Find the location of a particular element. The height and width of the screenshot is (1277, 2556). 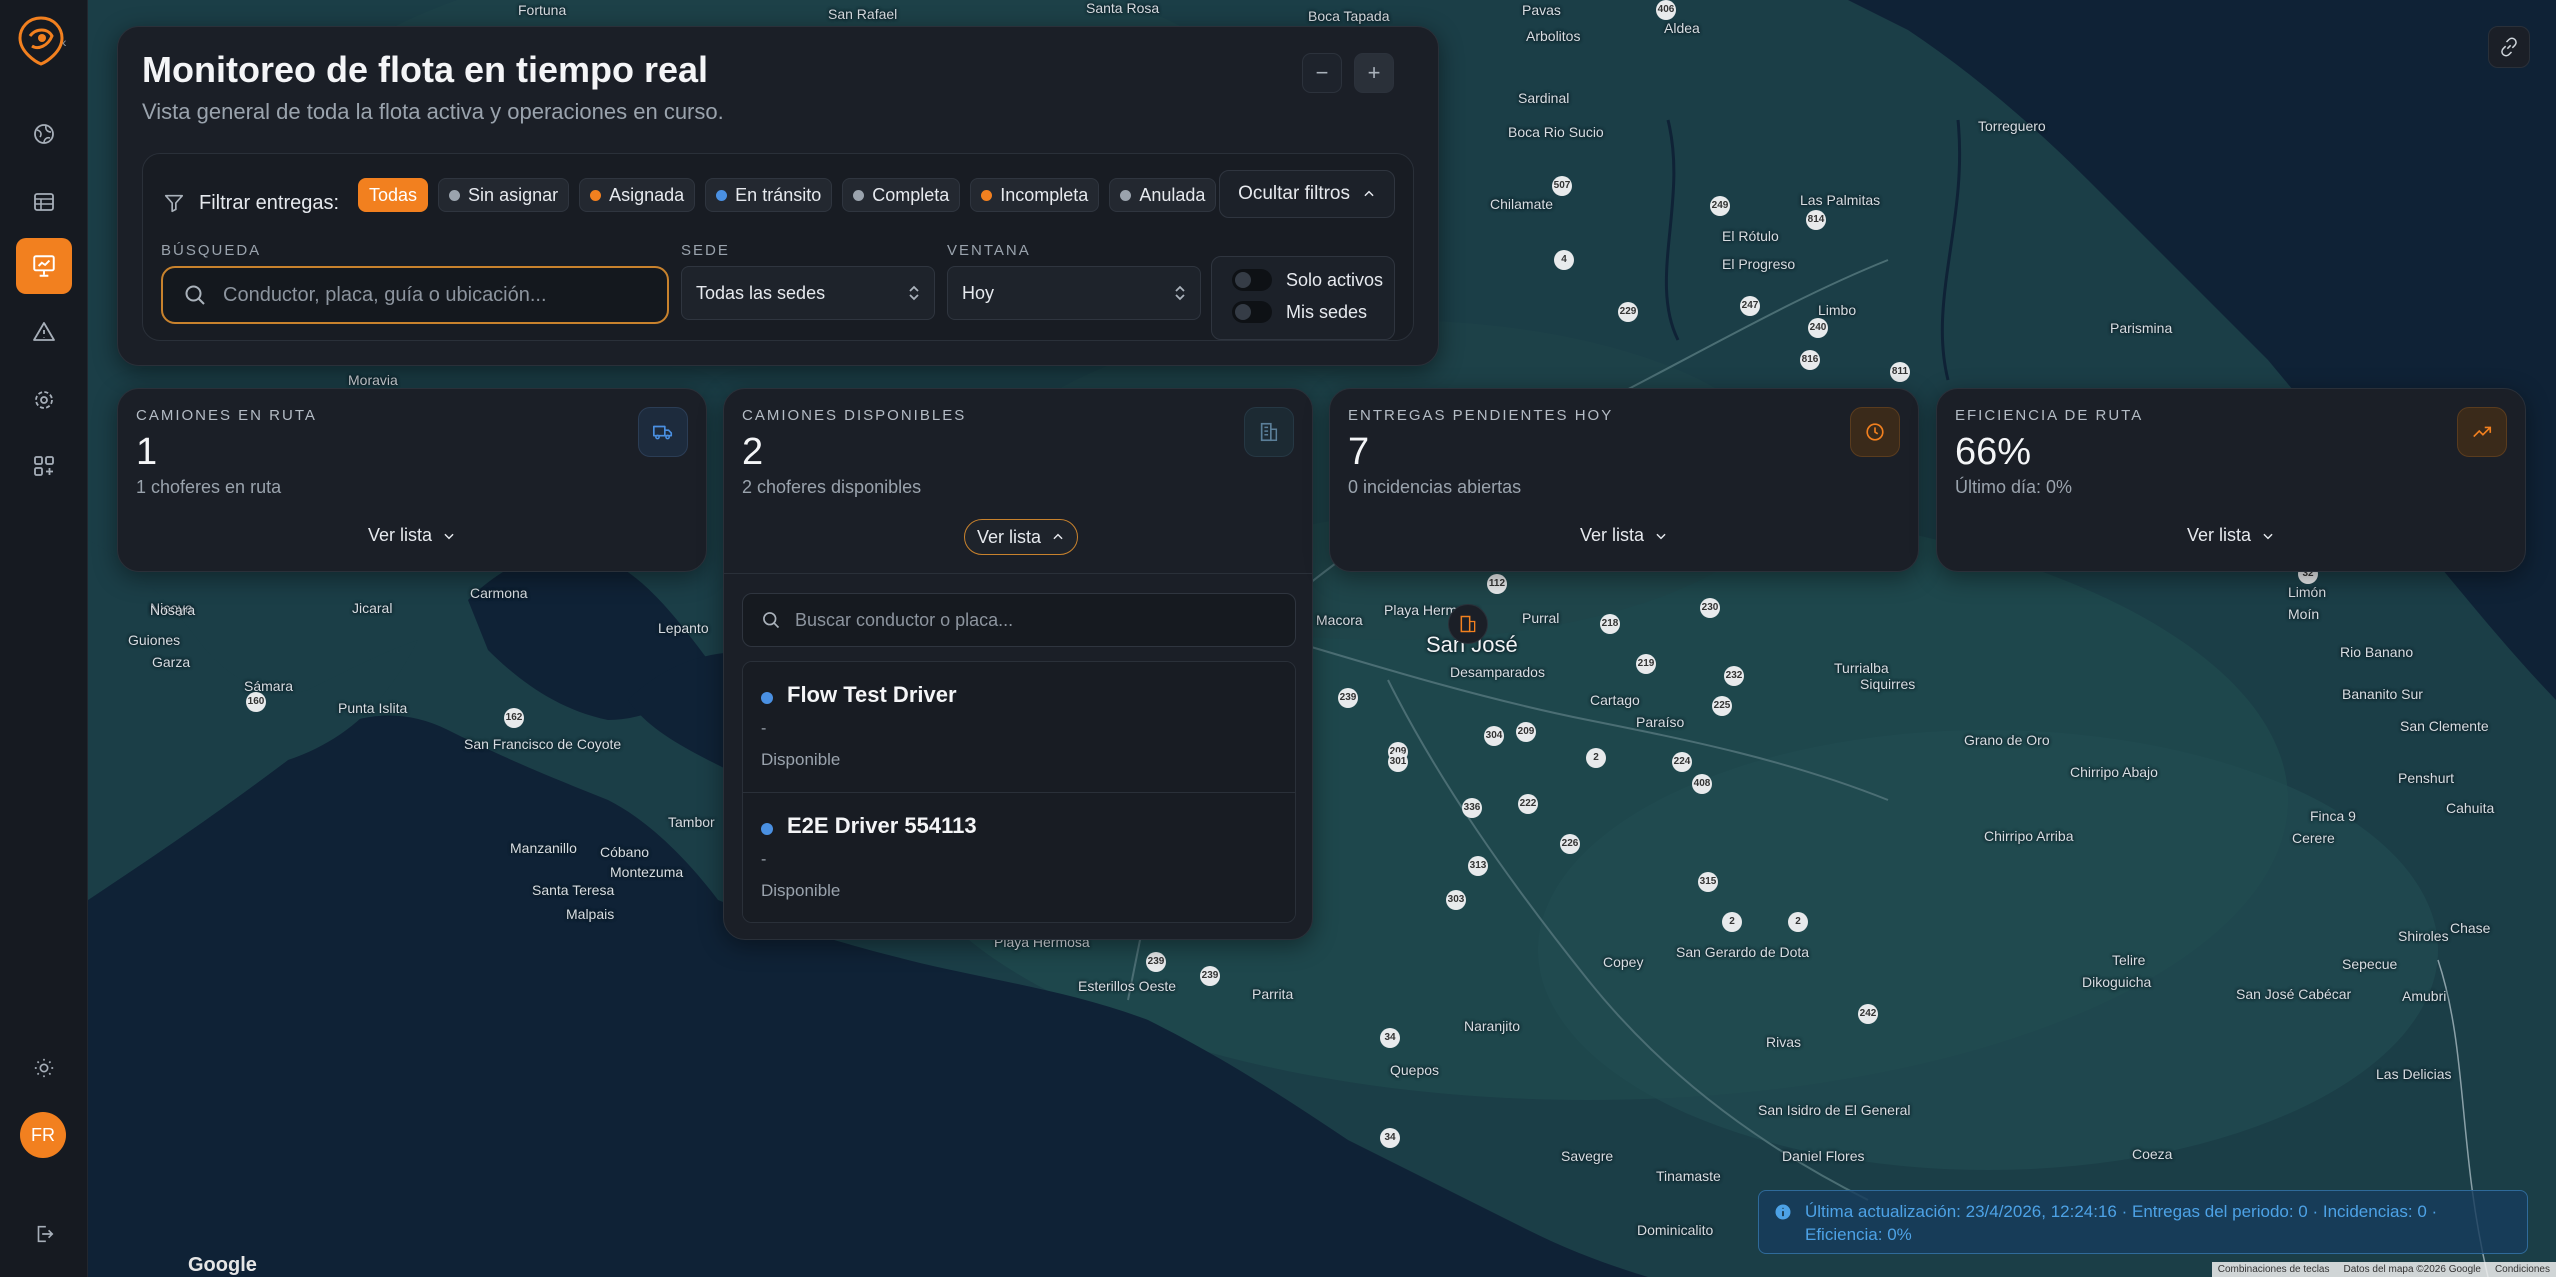

hide-filters-button: Ocultar filtros is located at coordinates (1307, 194).